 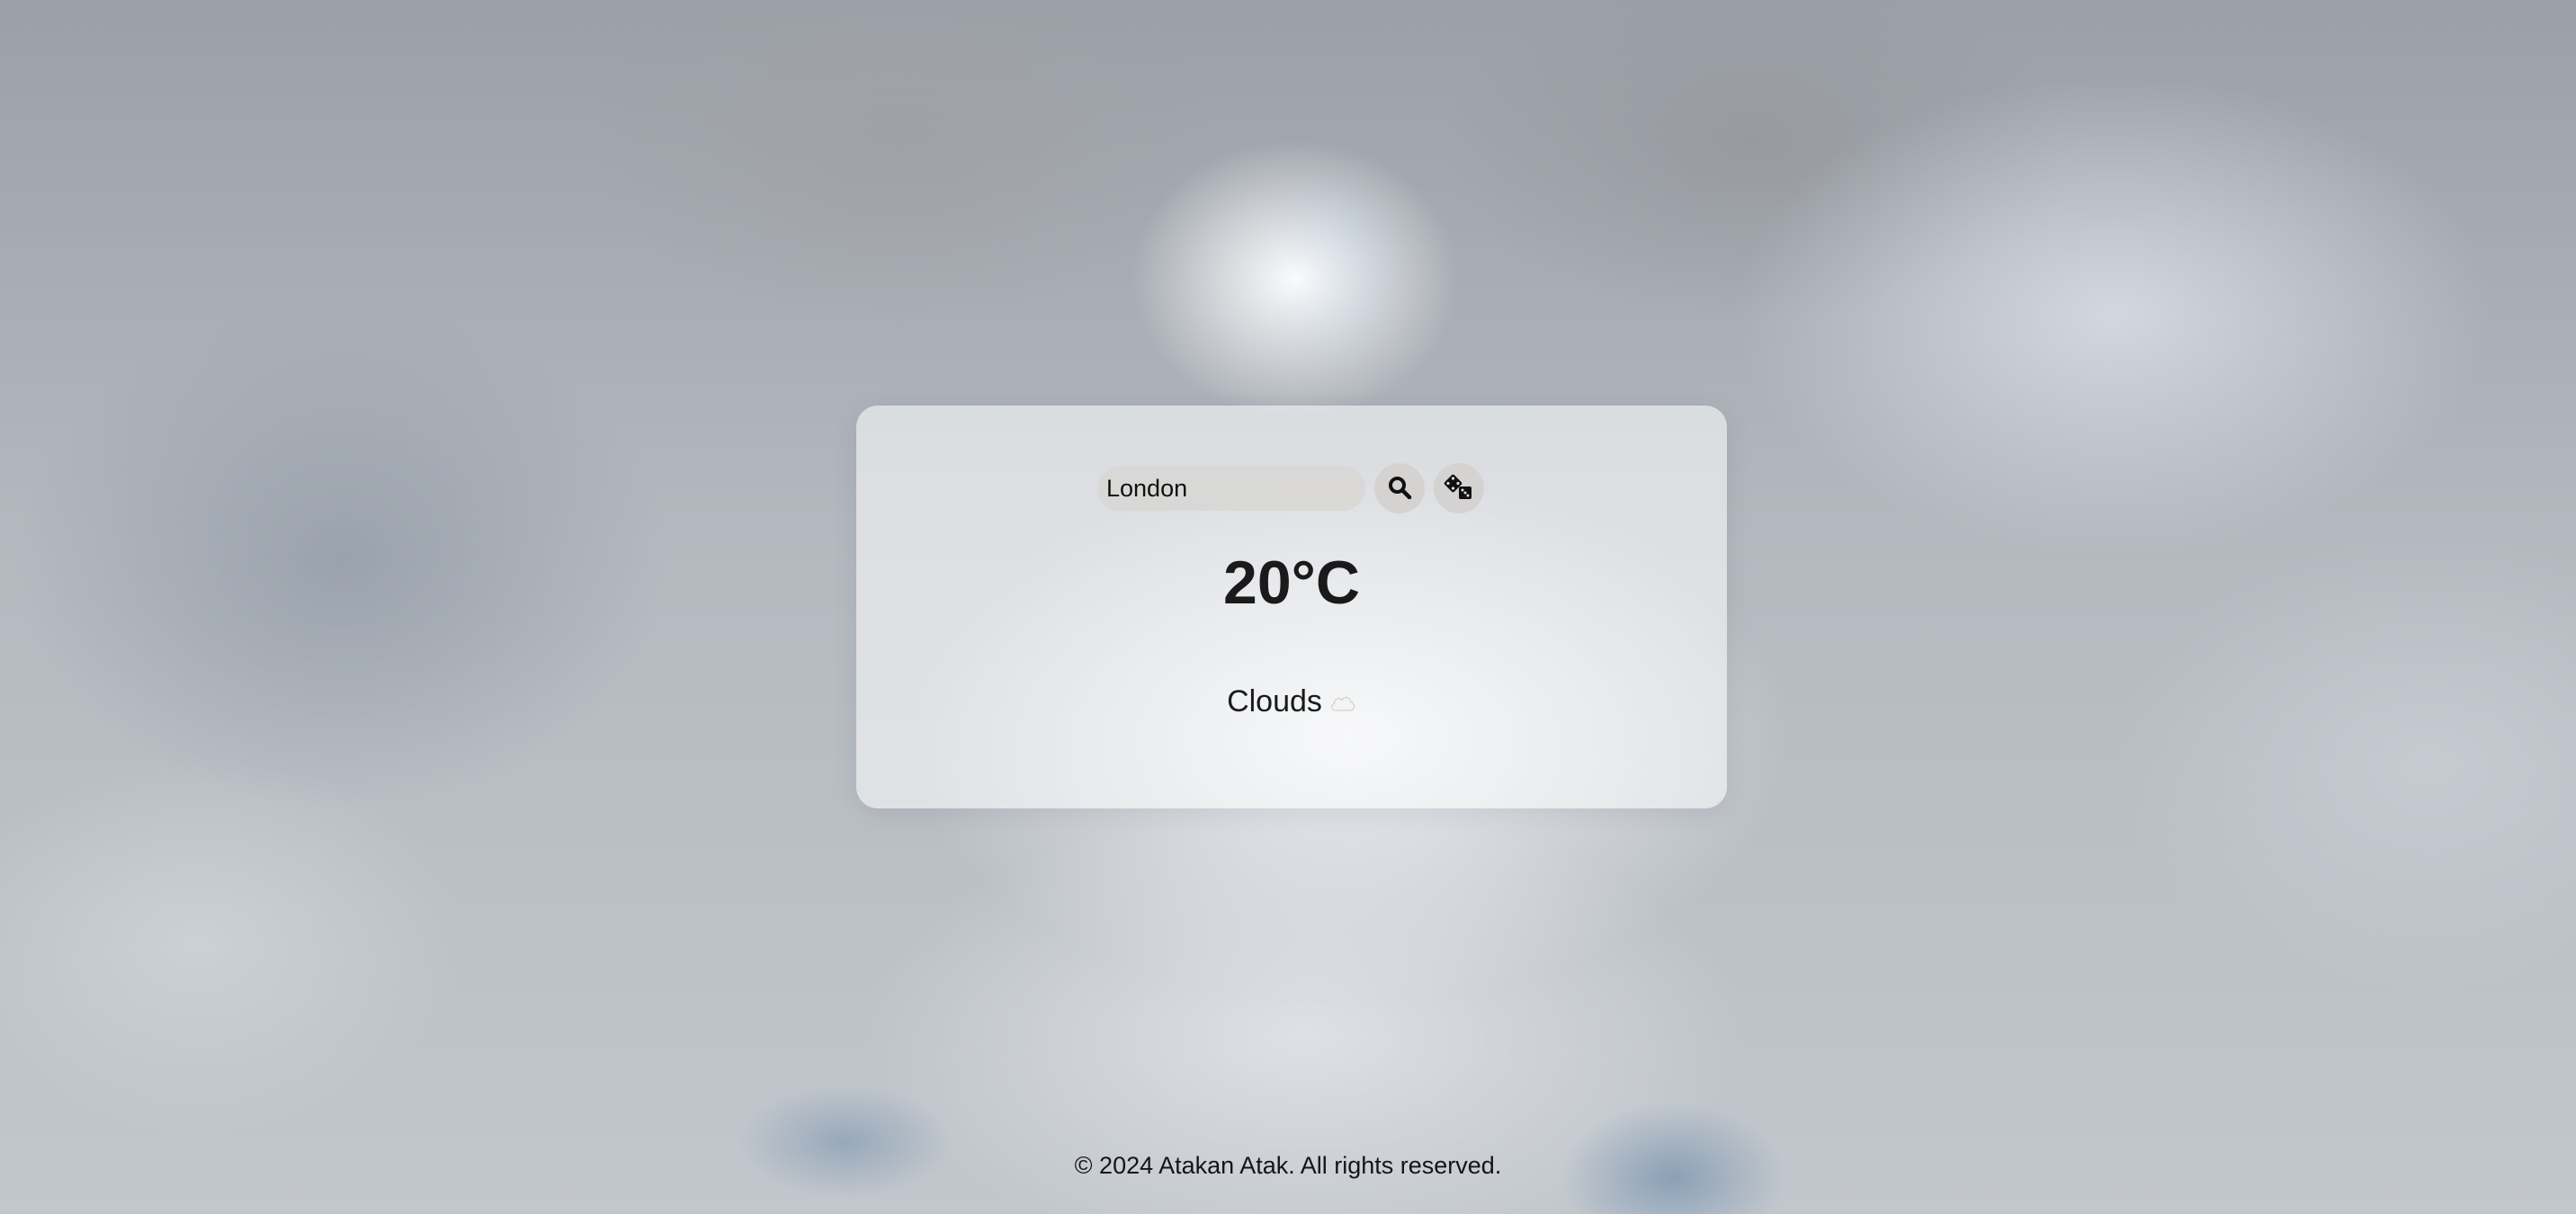 What do you see at coordinates (1274, 702) in the screenshot?
I see `weather-condition-label: Clouds` at bounding box center [1274, 702].